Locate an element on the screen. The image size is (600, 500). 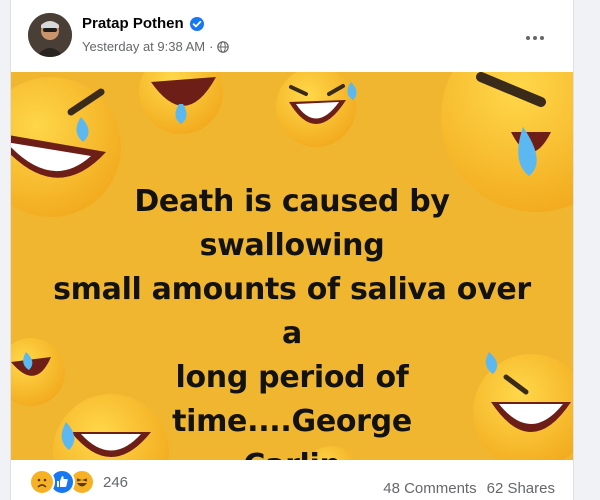
sad-reaction-icon is located at coordinates (42, 482).